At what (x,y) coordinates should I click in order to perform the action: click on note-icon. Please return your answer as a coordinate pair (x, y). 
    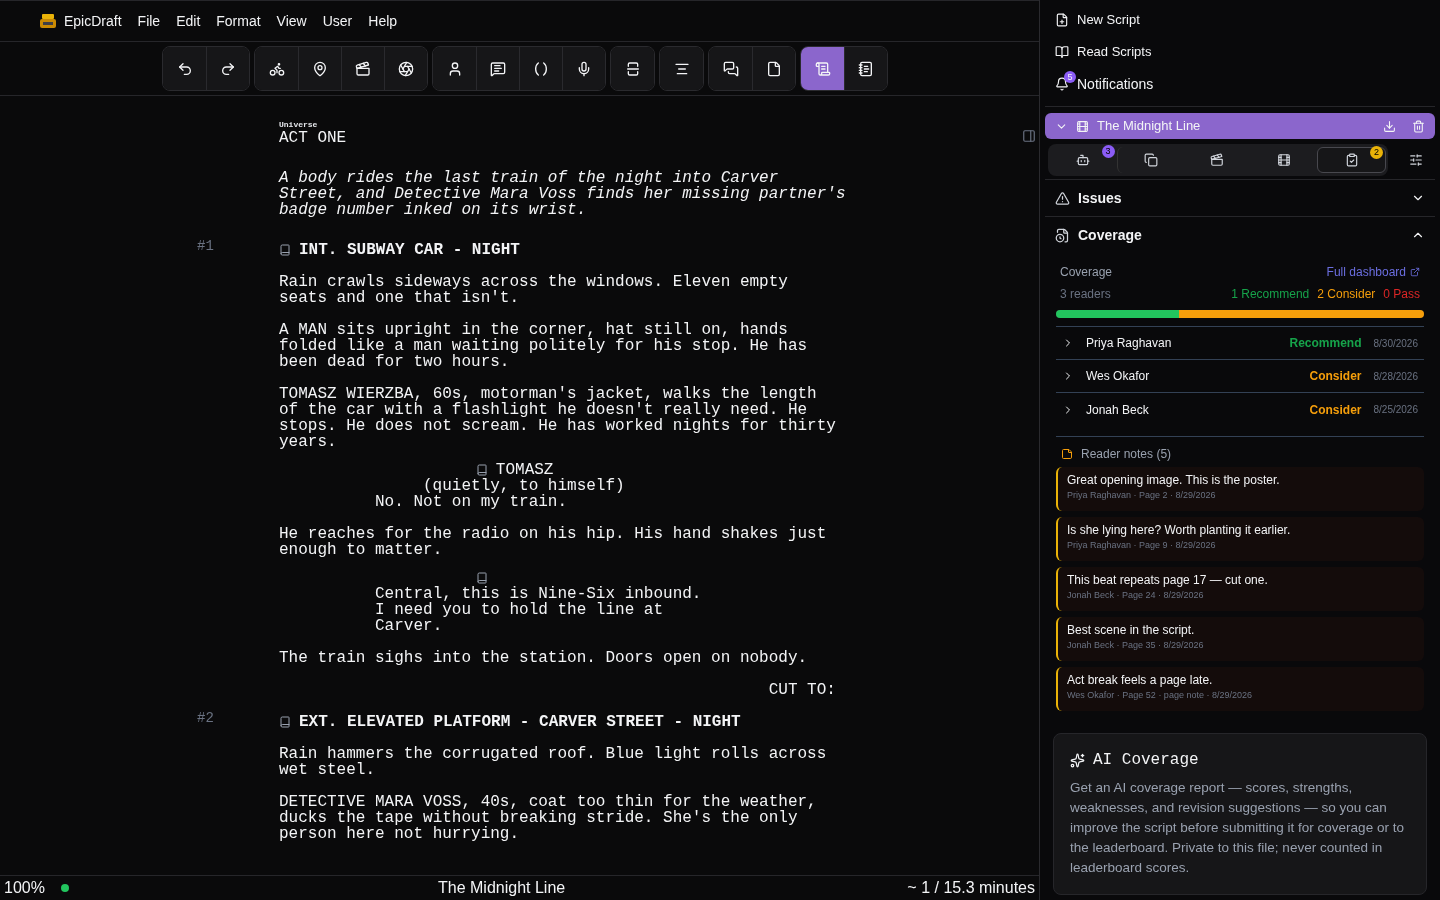
    Looking at the image, I should click on (1067, 454).